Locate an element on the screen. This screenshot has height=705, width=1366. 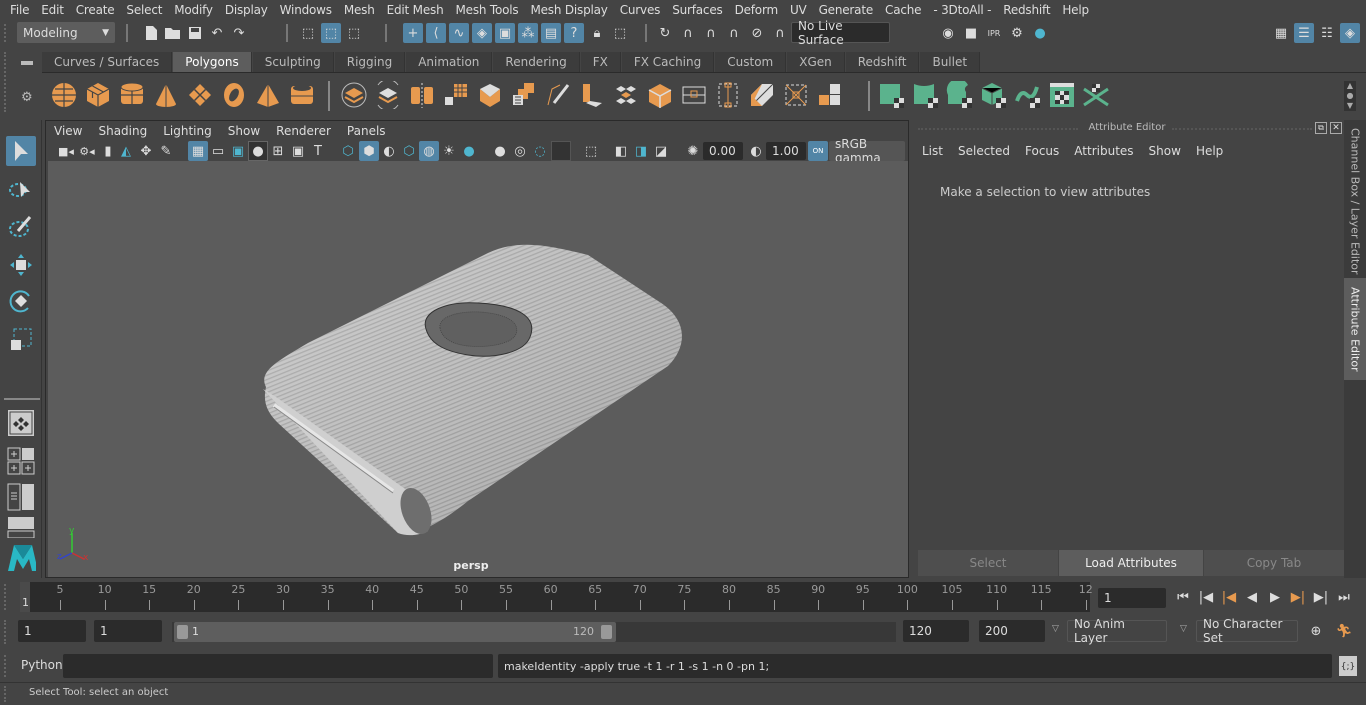
cylindrical-uv-icon is located at coordinates (926, 95).